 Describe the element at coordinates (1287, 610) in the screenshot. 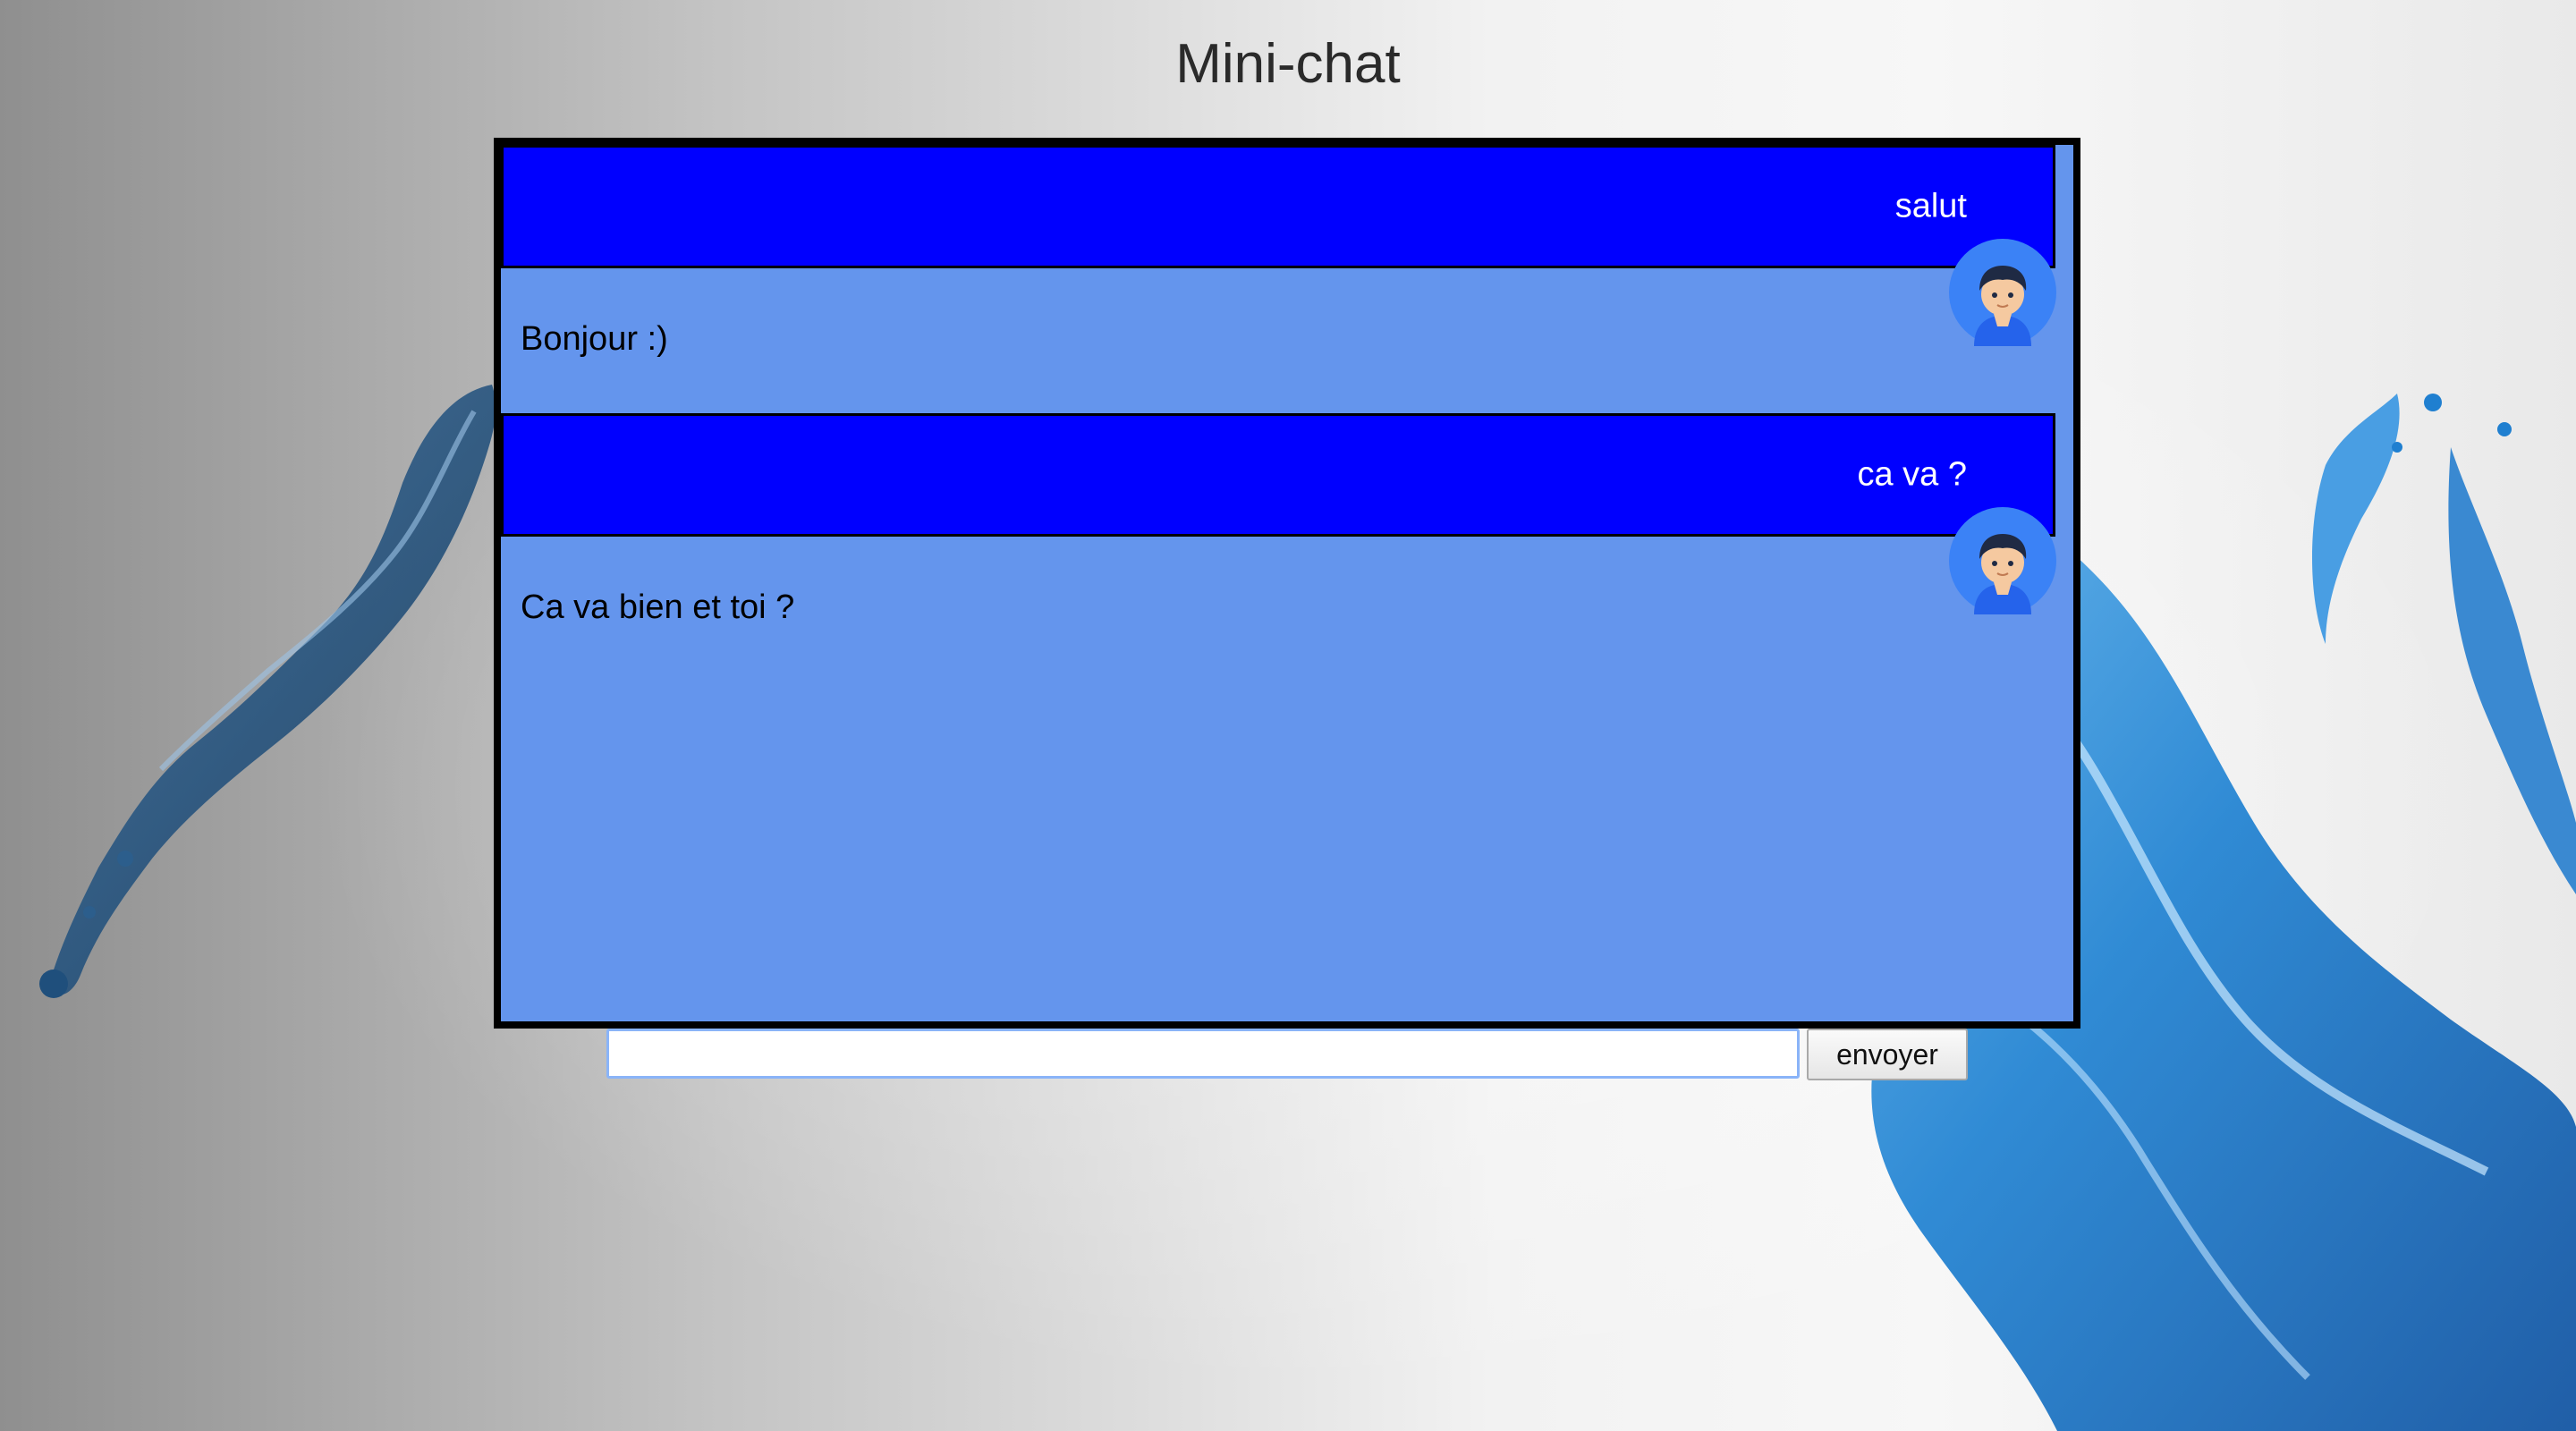

I see `received-message: Ca va bien et toi ?` at that location.